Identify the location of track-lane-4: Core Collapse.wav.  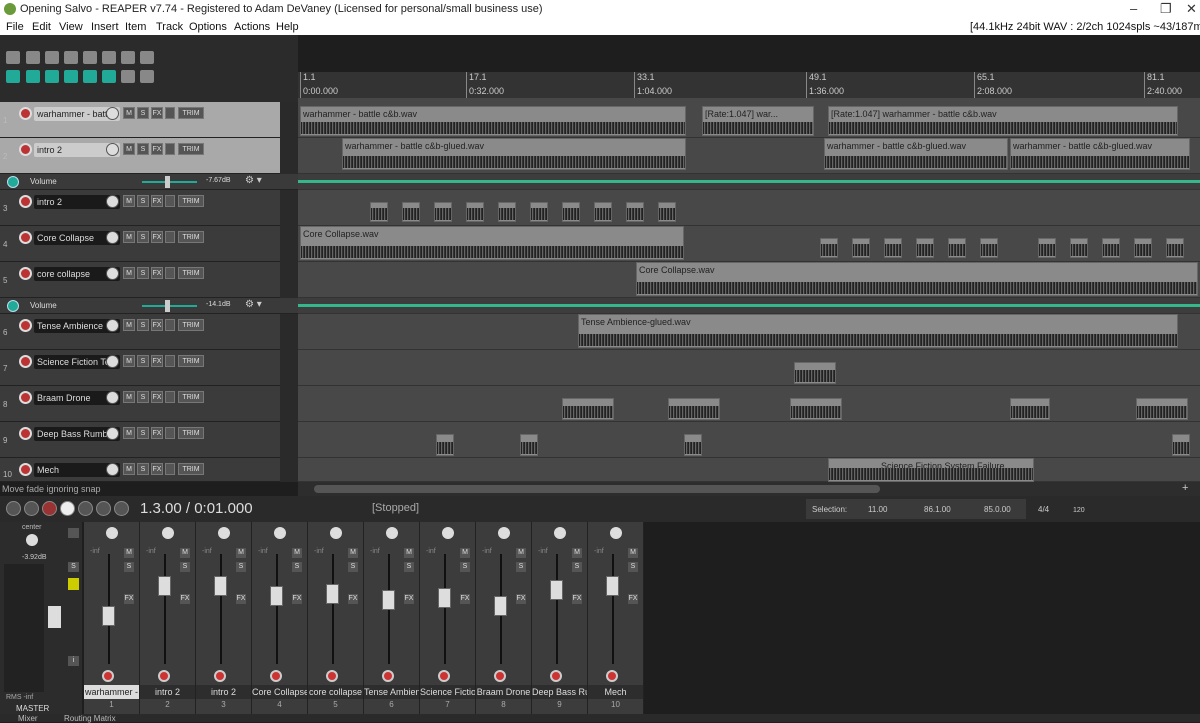
(749, 244).